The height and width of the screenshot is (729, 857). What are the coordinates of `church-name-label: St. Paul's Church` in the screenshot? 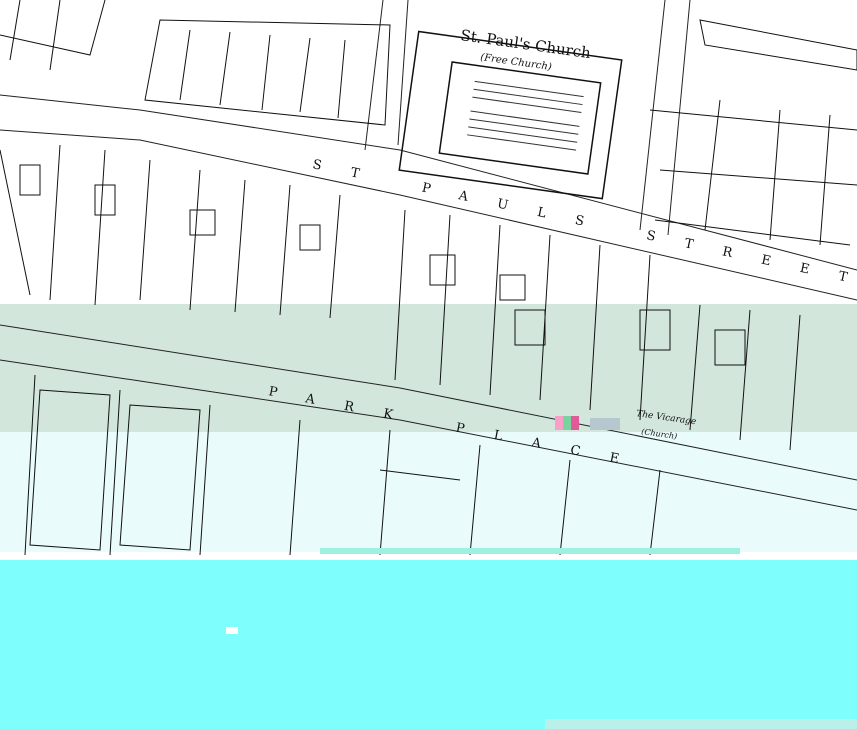 It's located at (525, 44).